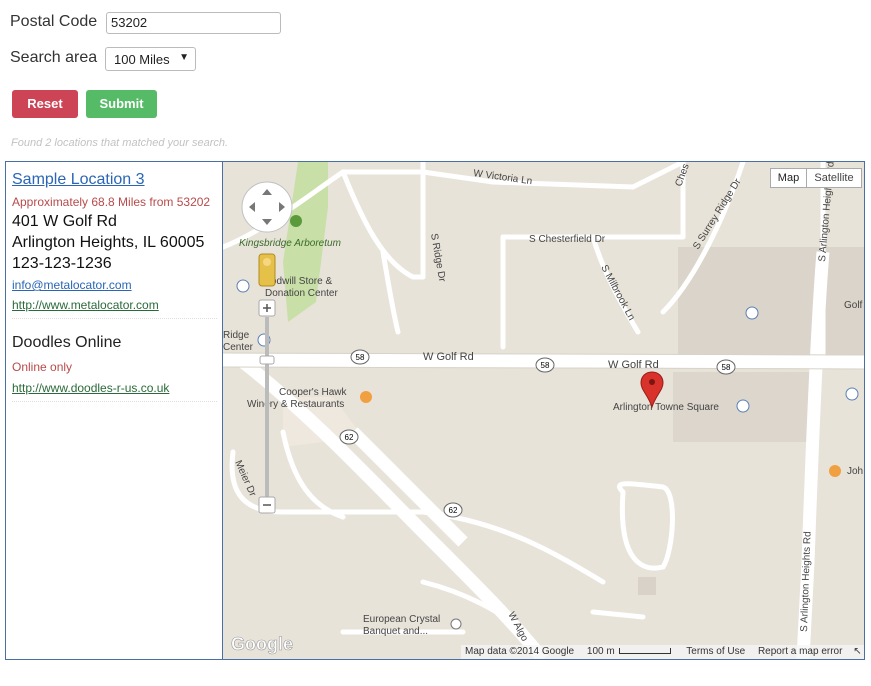  I want to click on google-logo: Google, so click(262, 644).